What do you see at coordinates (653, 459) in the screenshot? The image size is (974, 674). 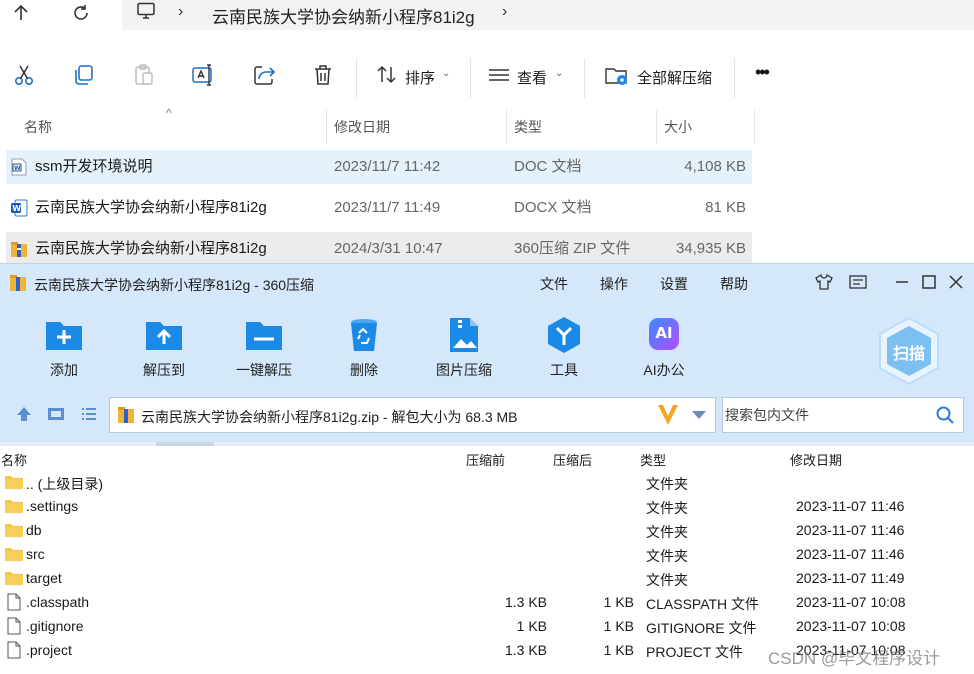 I see `zip-column-type: 类型` at bounding box center [653, 459].